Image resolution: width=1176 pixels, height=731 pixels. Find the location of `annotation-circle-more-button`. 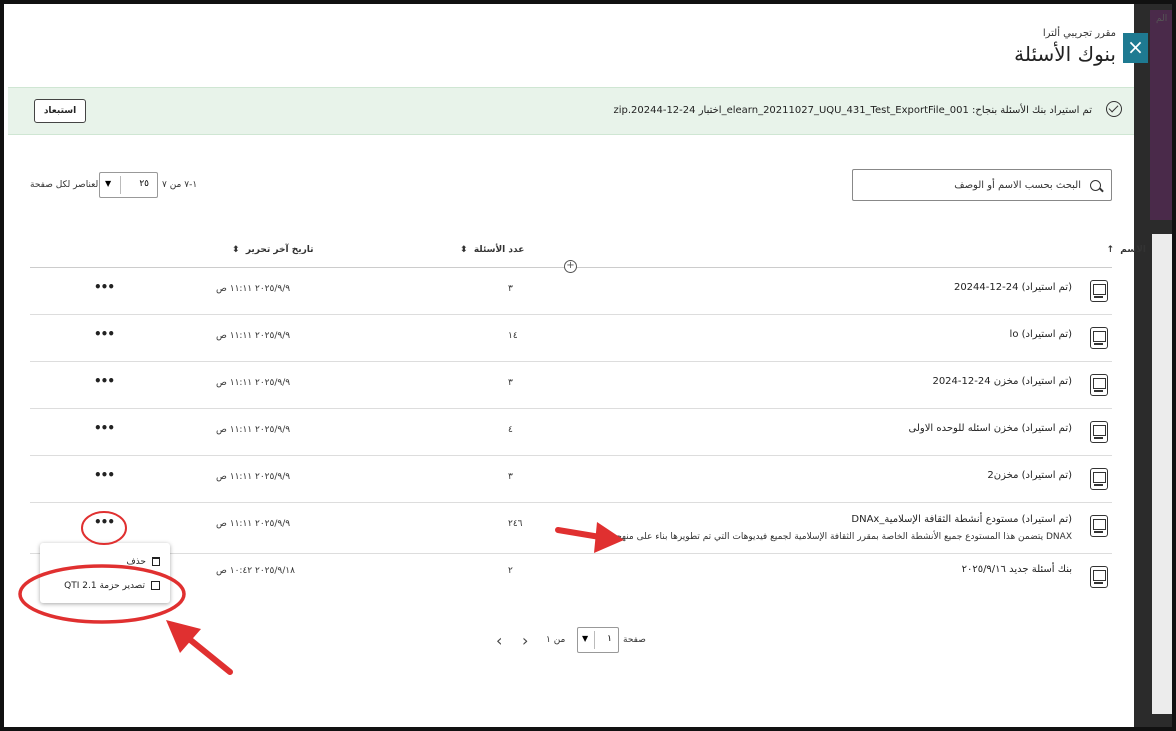

annotation-circle-more-button is located at coordinates (104, 528).